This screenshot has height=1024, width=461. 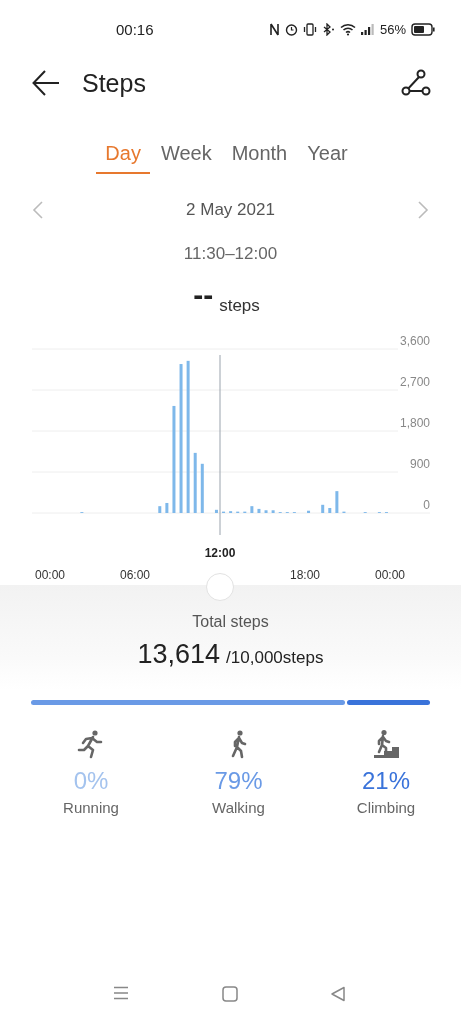 What do you see at coordinates (419, 464) in the screenshot?
I see `y-tick-label: 900` at bounding box center [419, 464].